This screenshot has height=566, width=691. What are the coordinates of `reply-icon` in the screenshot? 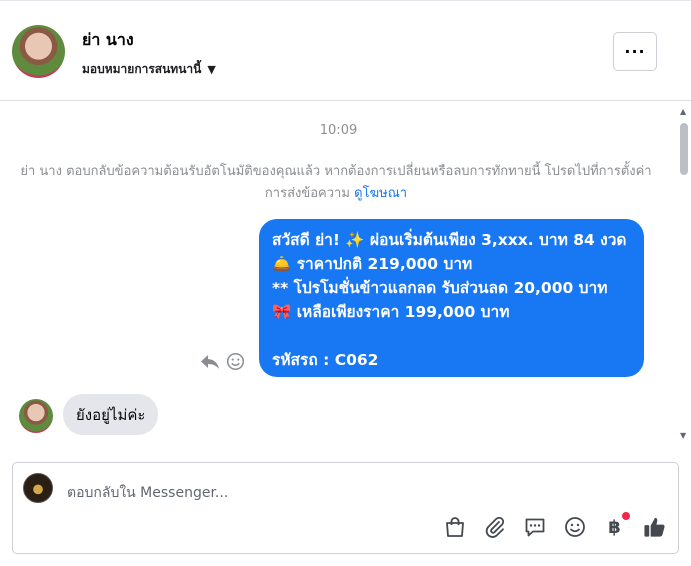 It's located at (210, 364).